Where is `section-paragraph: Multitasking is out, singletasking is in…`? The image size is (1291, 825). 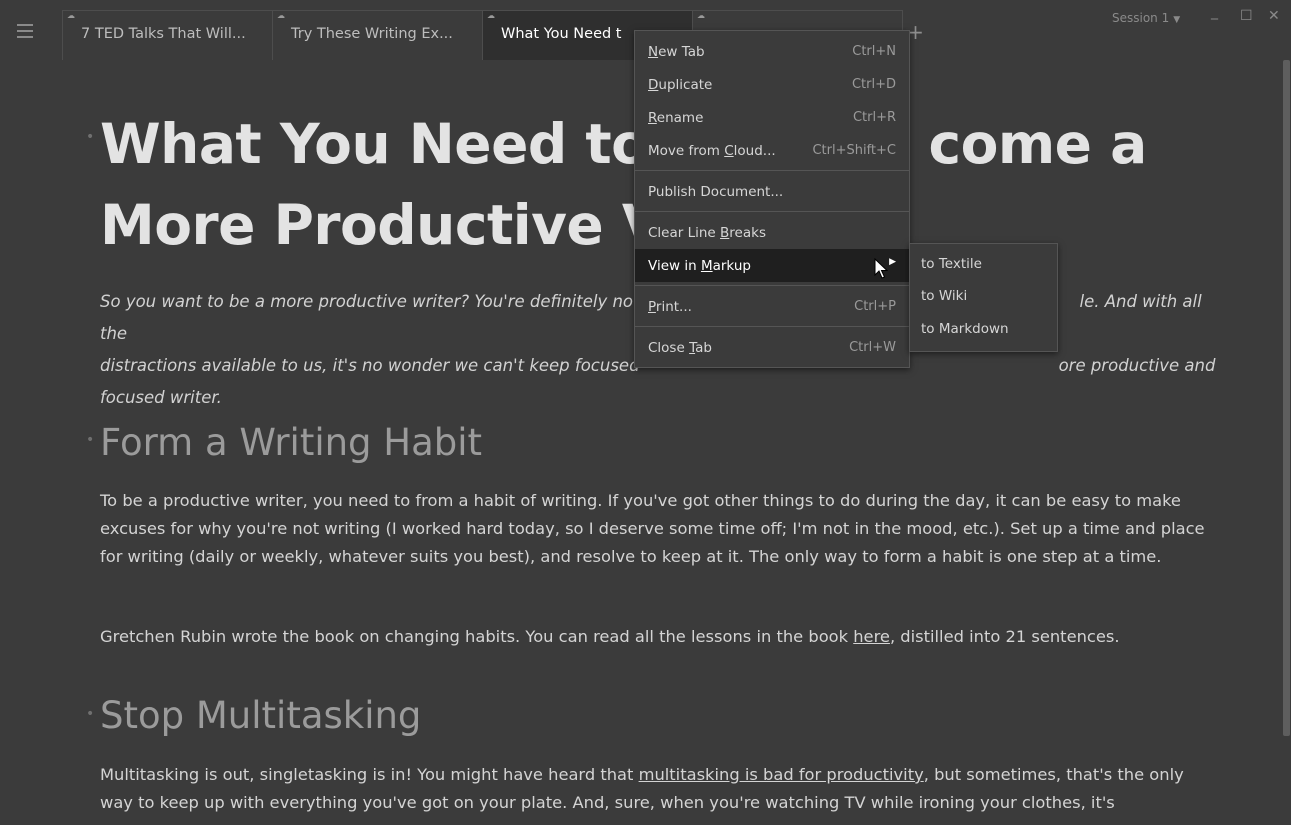 section-paragraph: Multitasking is out, singletasking is in… is located at coordinates (642, 788).